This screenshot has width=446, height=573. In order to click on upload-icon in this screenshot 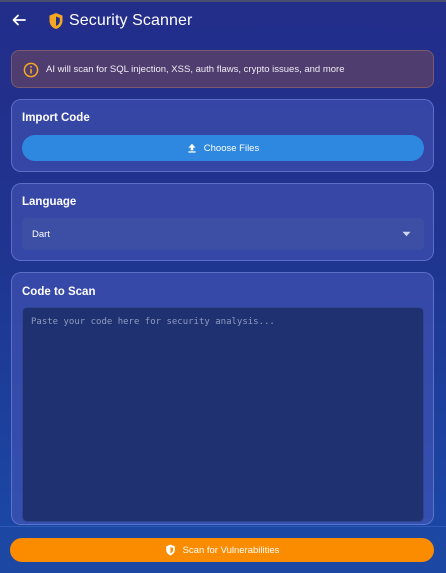, I will do `click(192, 148)`.